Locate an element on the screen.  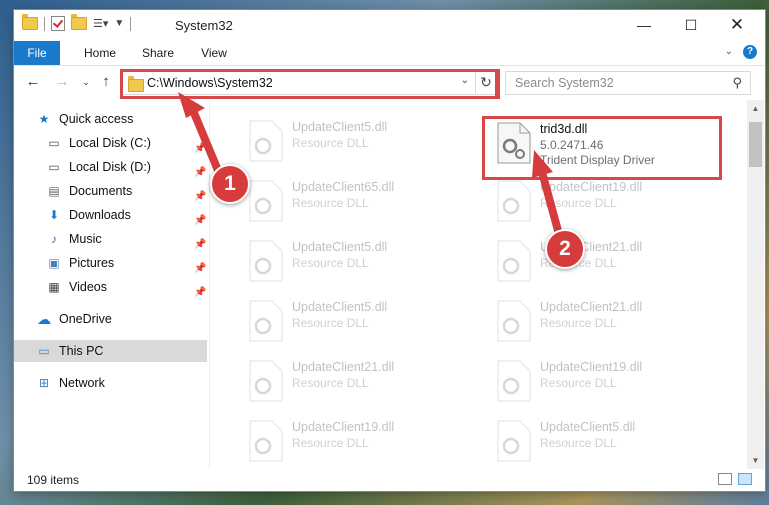
sidebar-item-label: Music is located at coordinates (85, 239).